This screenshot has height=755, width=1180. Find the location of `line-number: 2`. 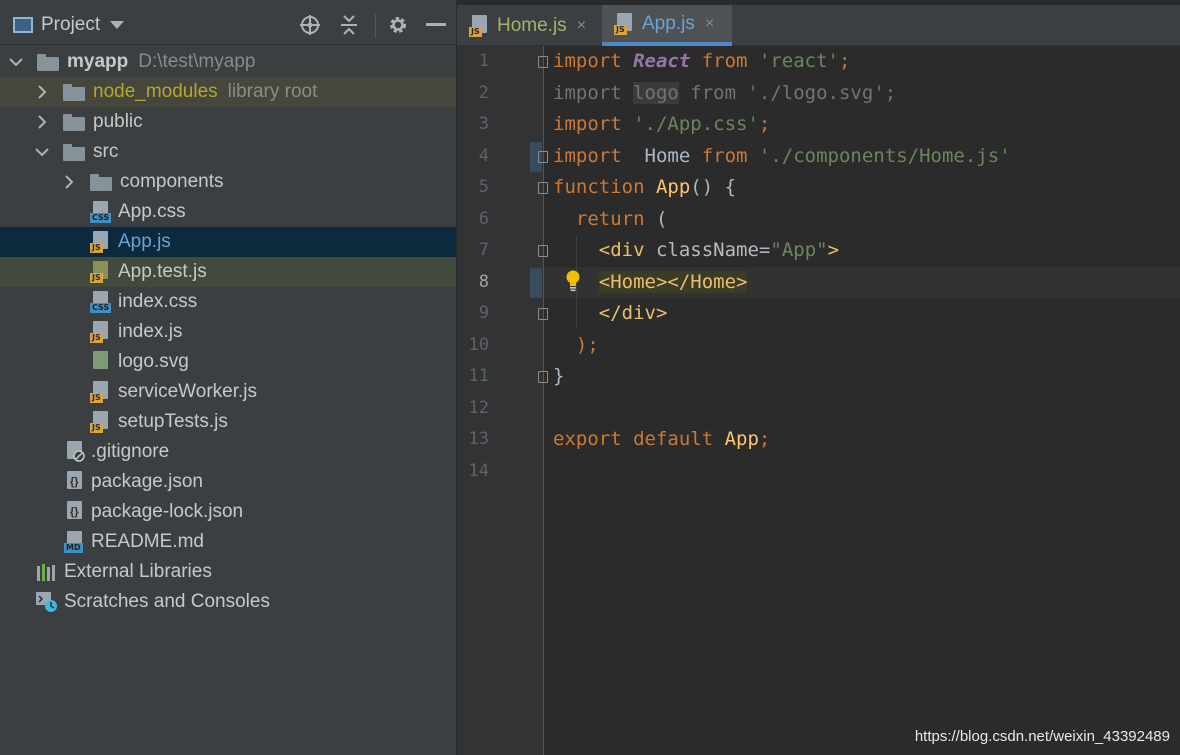

line-number: 2 is located at coordinates (483, 93).